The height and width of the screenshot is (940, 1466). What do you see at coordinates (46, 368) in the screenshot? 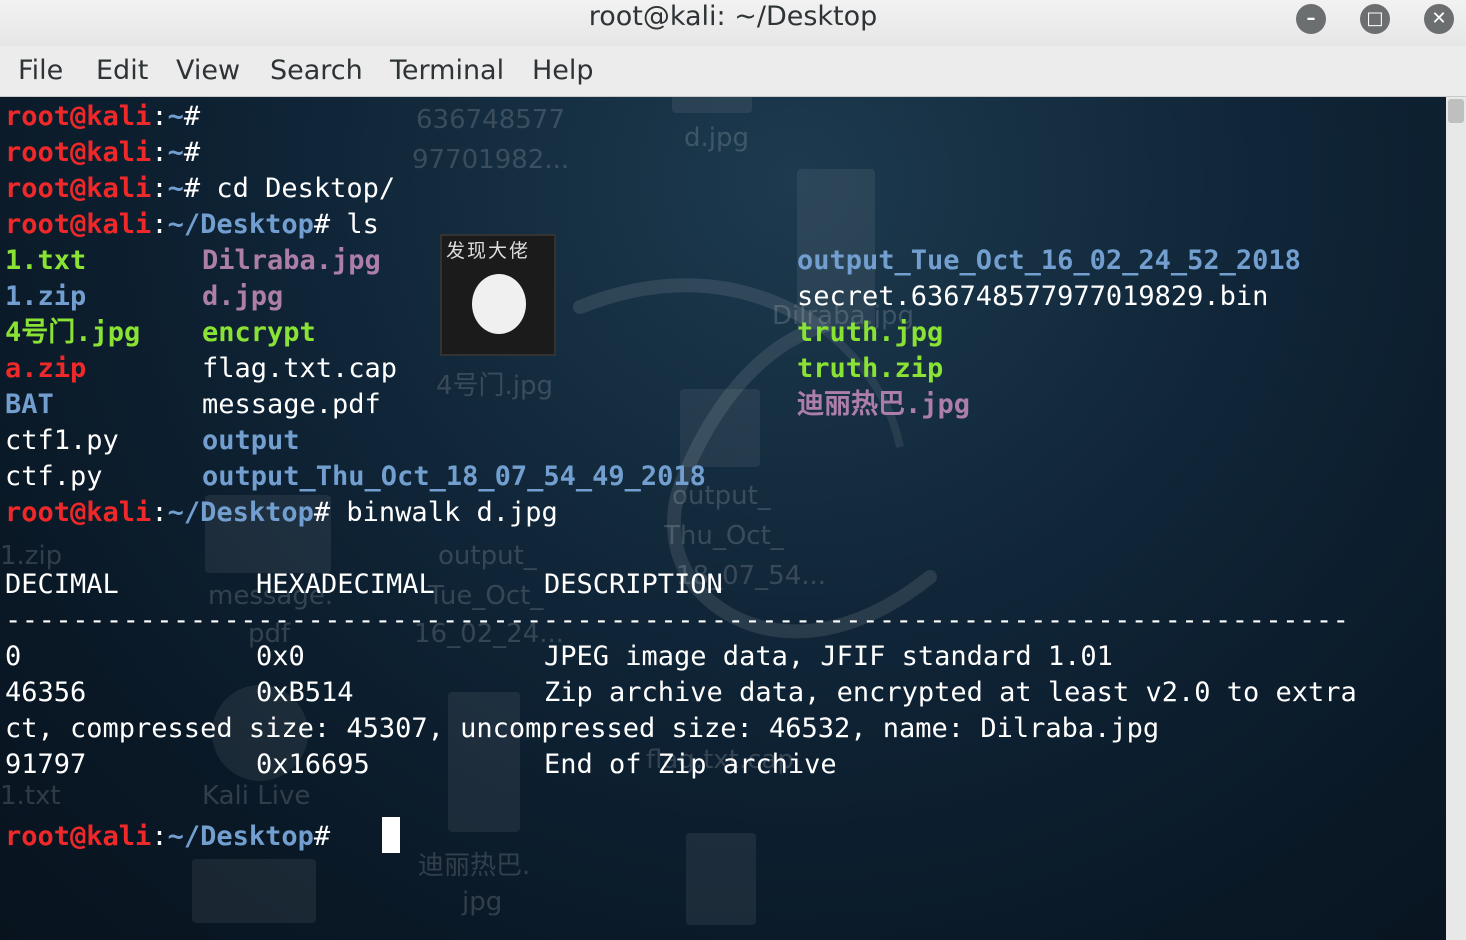
I see `ls-entry: a.zip` at bounding box center [46, 368].